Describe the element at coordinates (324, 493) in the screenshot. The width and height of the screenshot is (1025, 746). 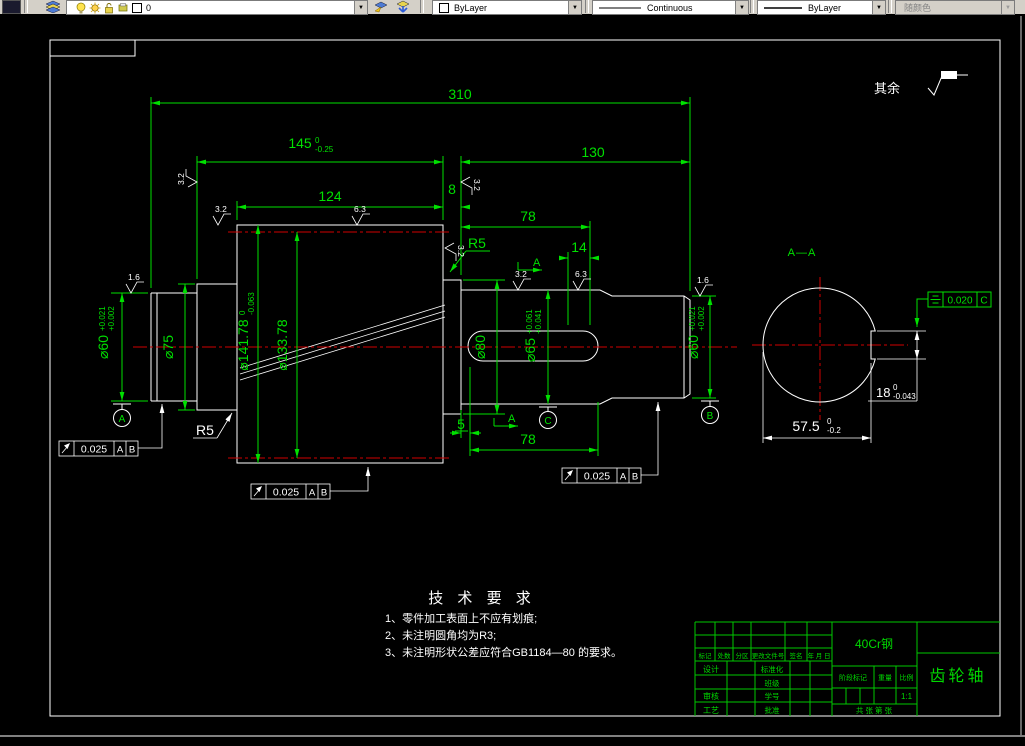
I see `svg-text: B` at that location.